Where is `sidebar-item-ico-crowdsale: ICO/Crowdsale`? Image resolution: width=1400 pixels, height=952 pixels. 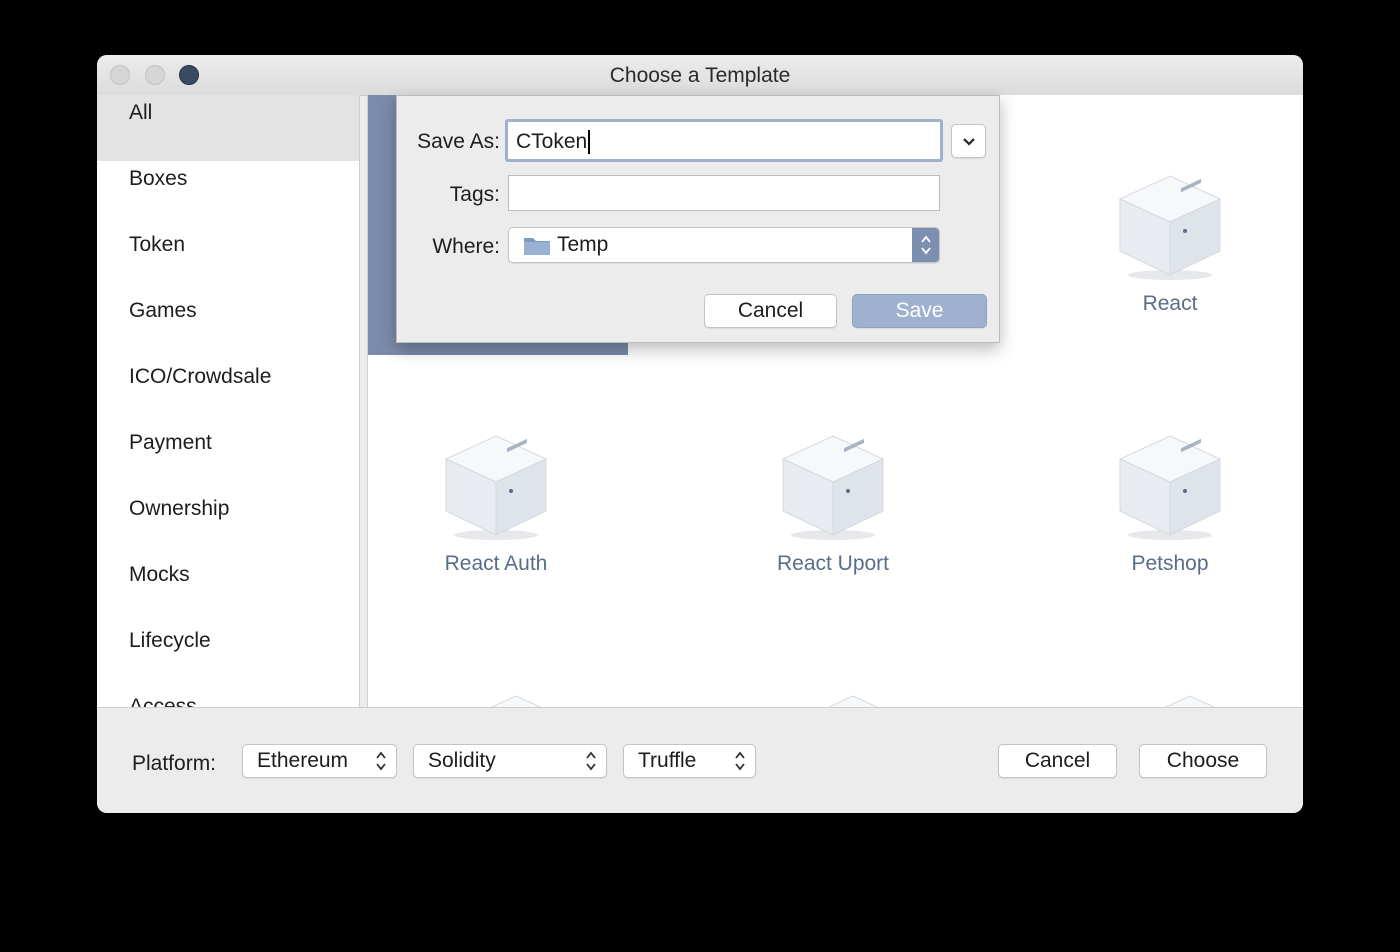 sidebar-item-ico-crowdsale: ICO/Crowdsale is located at coordinates (228, 392).